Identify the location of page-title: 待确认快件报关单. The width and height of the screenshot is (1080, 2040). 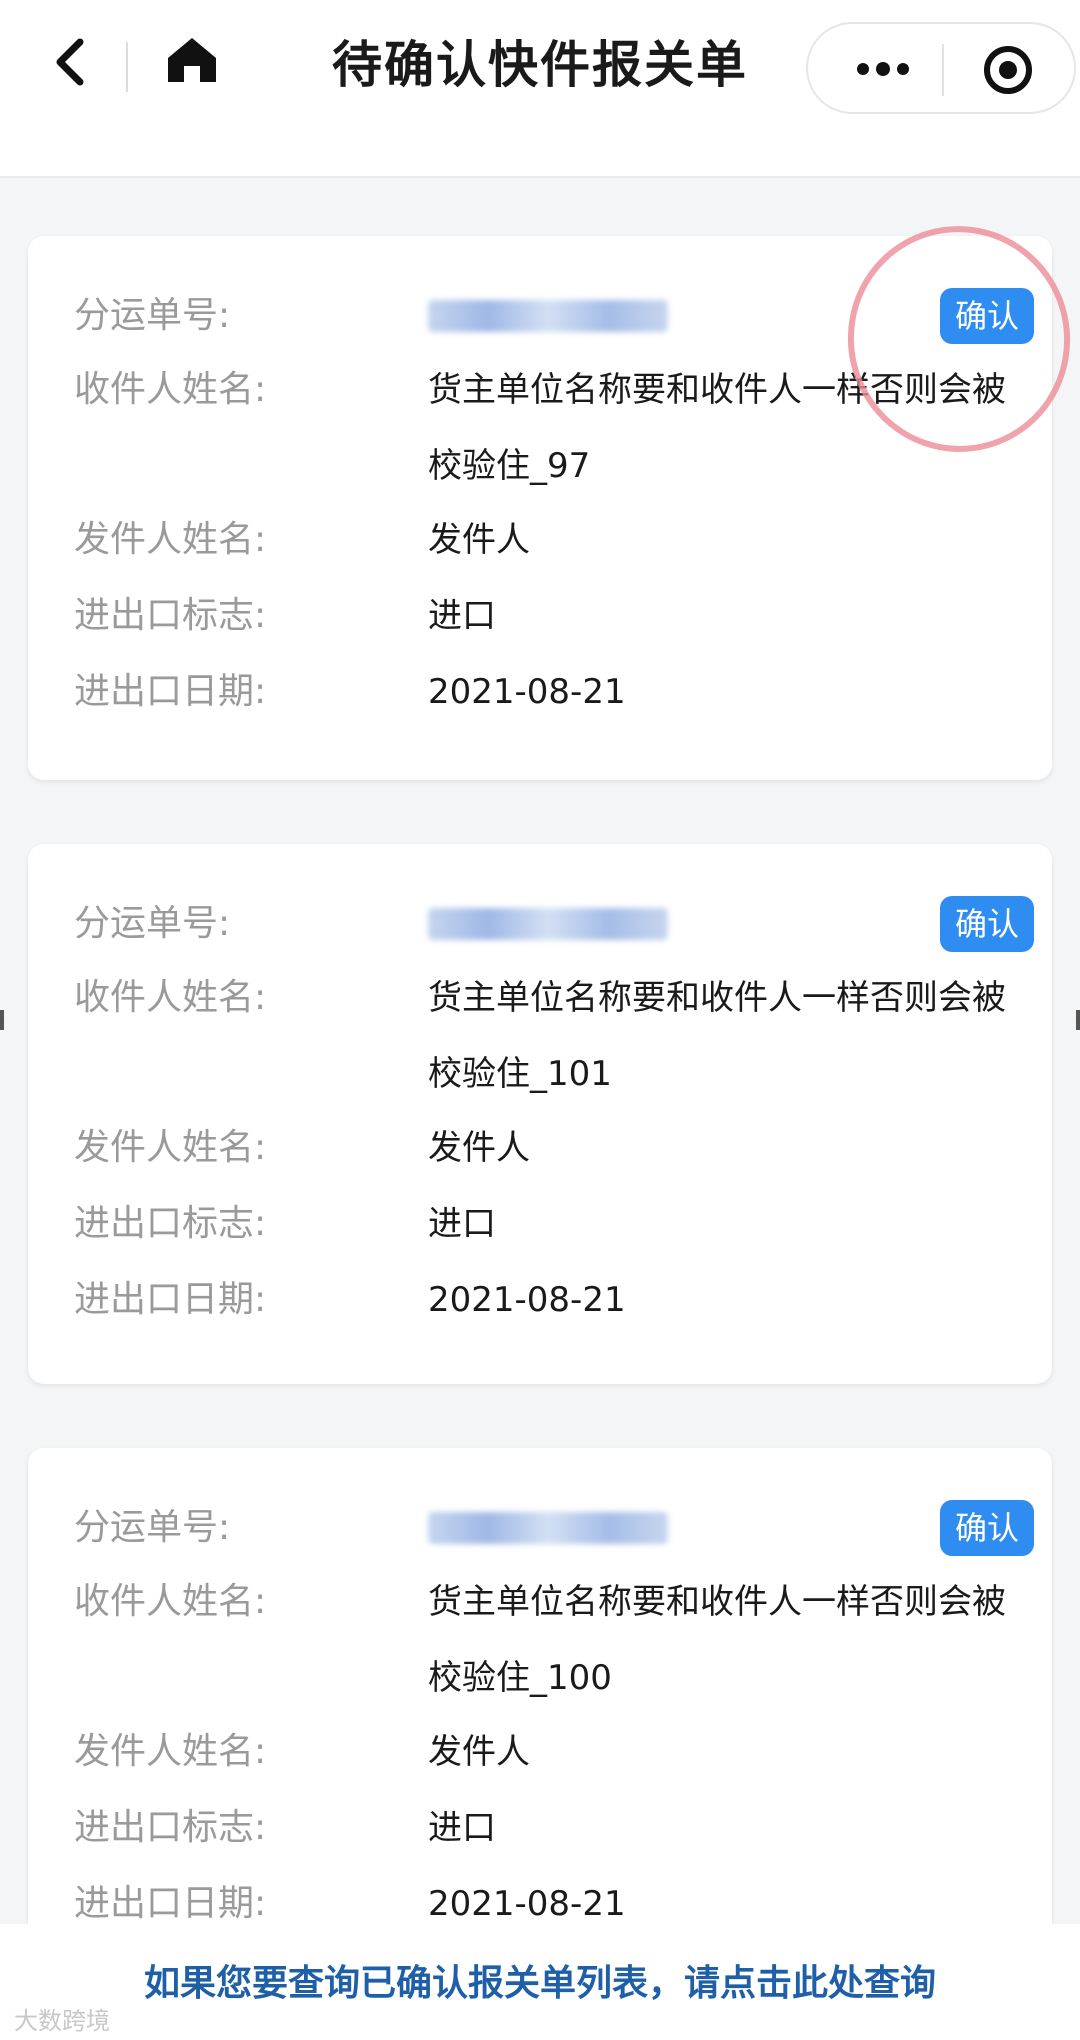
(540, 65).